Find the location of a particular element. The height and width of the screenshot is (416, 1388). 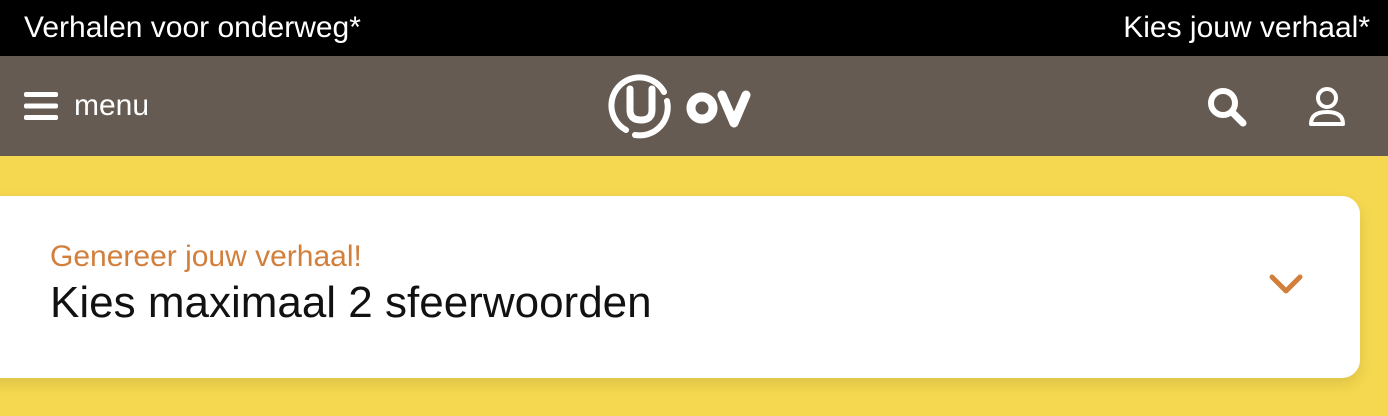

search-button is located at coordinates (1227, 107).